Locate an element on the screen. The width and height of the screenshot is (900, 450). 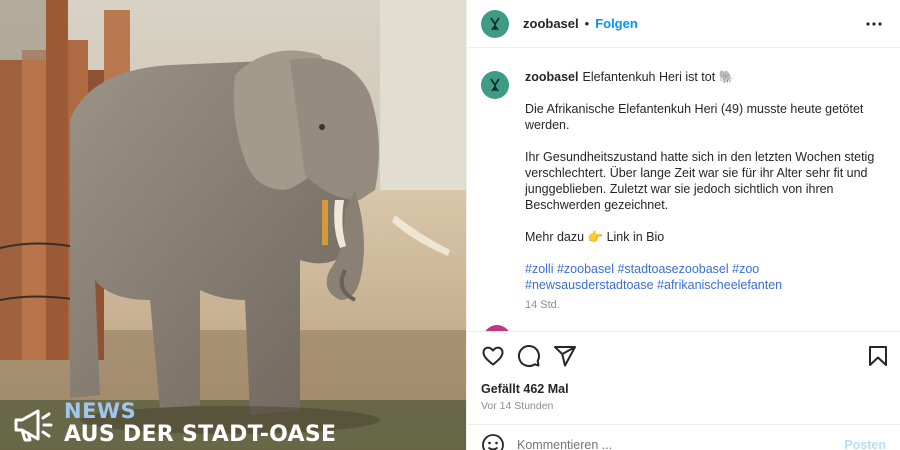
comment-bar: Posten is located at coordinates (683, 437).